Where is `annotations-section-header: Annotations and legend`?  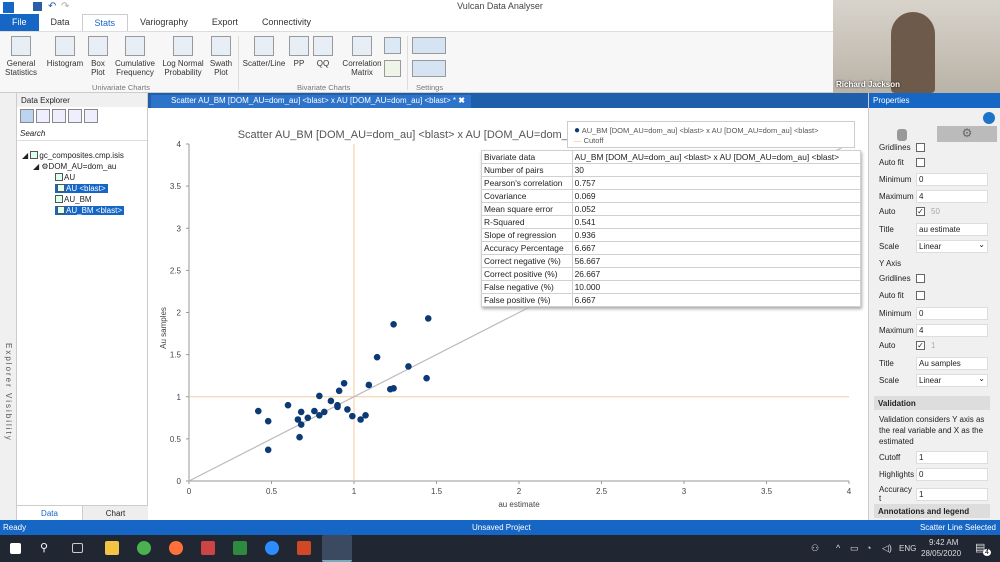 annotations-section-header: Annotations and legend is located at coordinates (932, 511).